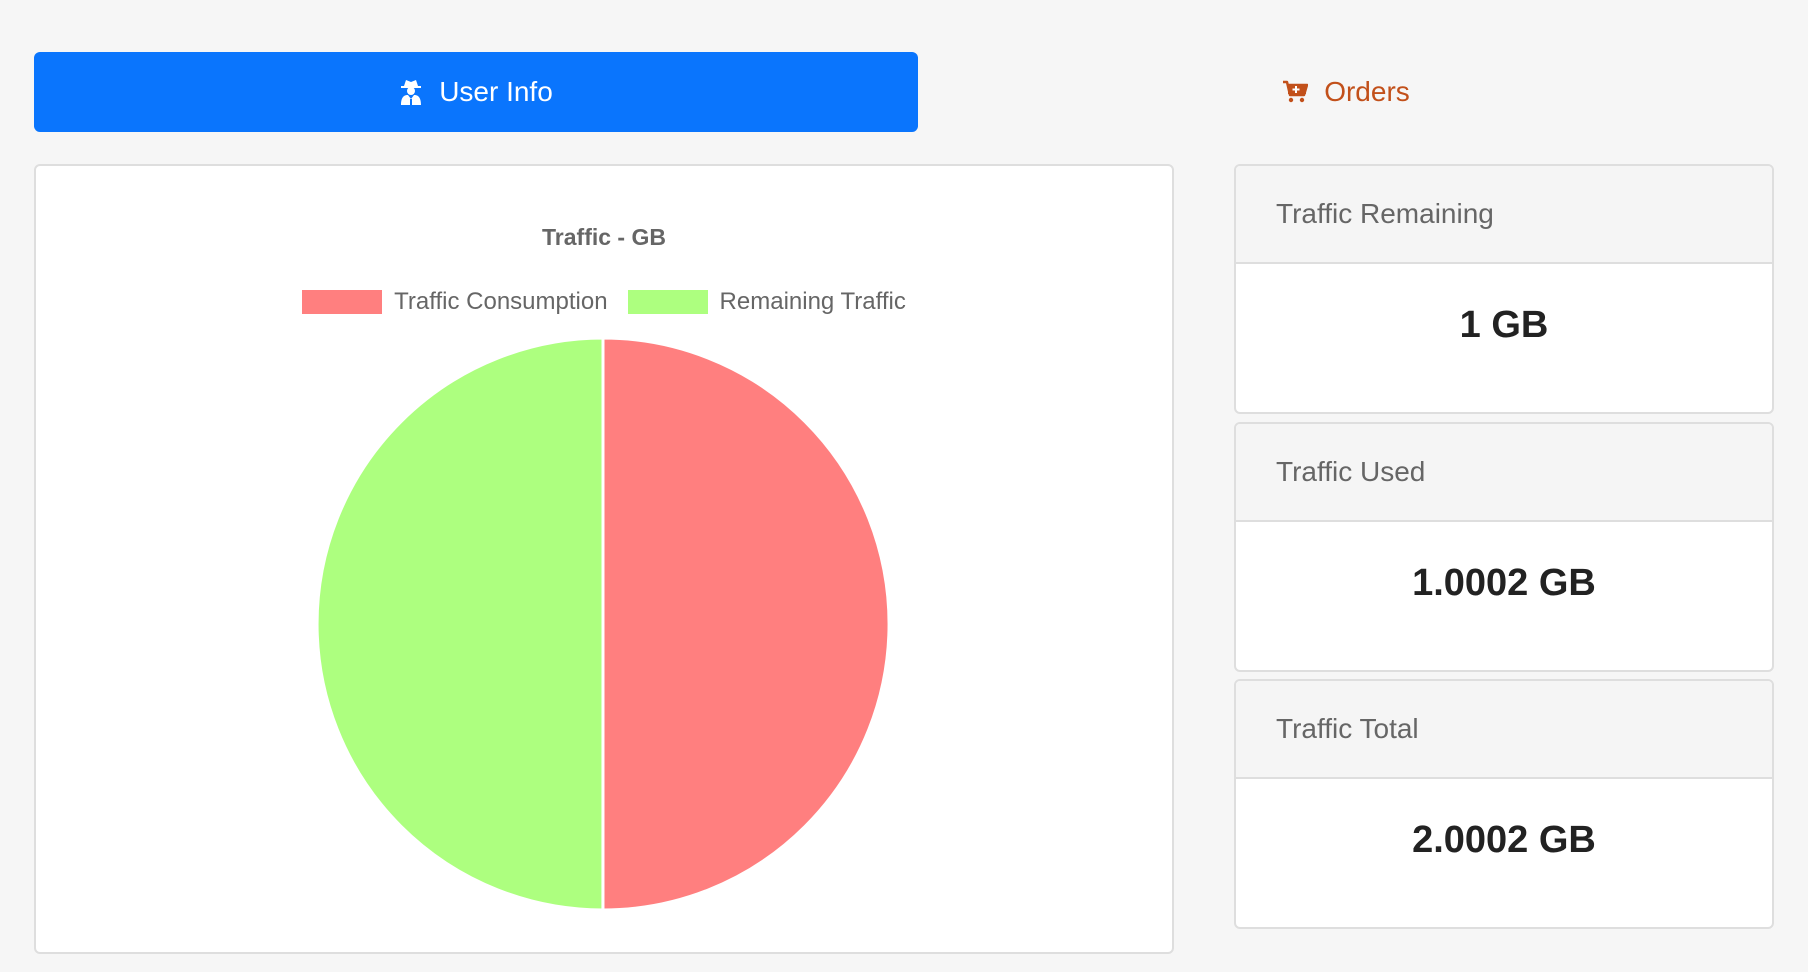  I want to click on tab-bar: User Info Orders, so click(904, 92).